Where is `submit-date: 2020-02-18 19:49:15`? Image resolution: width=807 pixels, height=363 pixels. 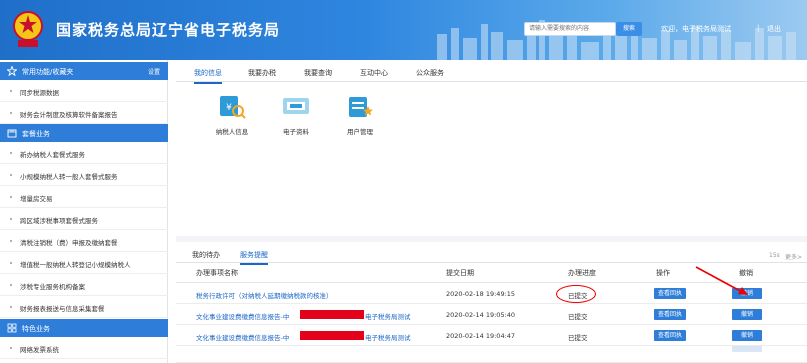 submit-date: 2020-02-18 19:49:15 is located at coordinates (481, 294).